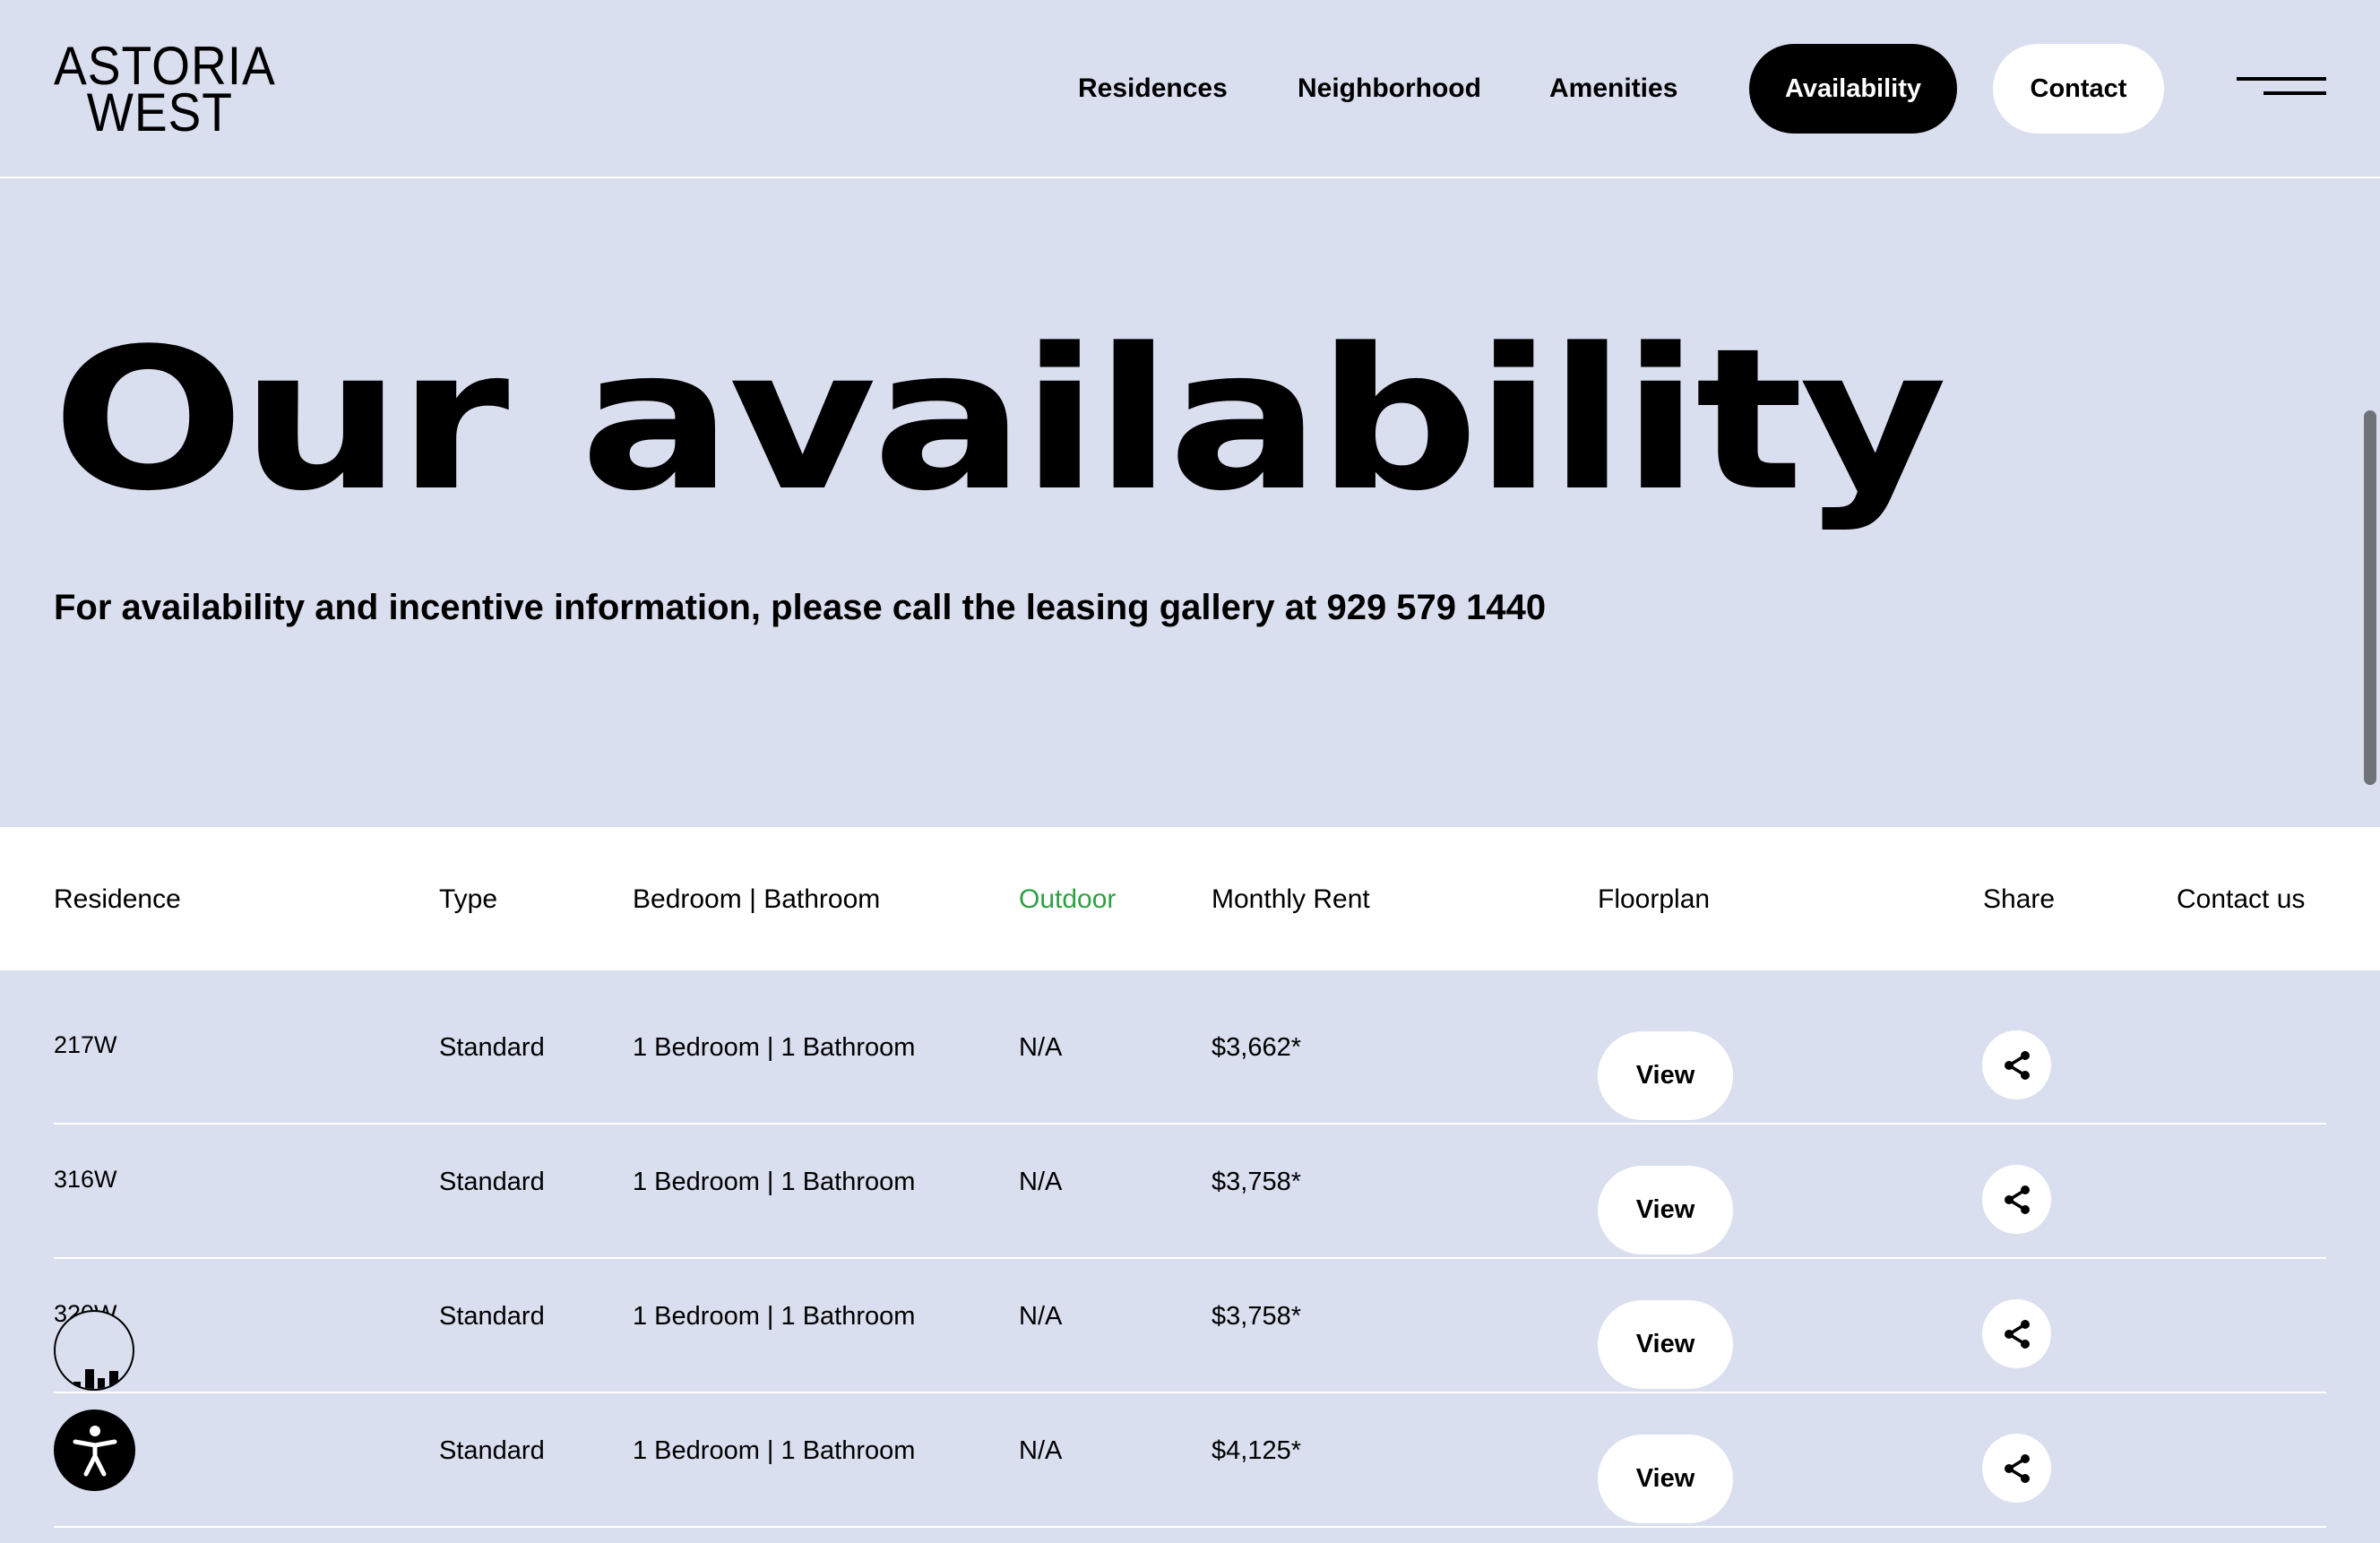 Image resolution: width=2380 pixels, height=1543 pixels. Describe the element at coordinates (2020, 899) in the screenshot. I see `col-share: Share` at that location.